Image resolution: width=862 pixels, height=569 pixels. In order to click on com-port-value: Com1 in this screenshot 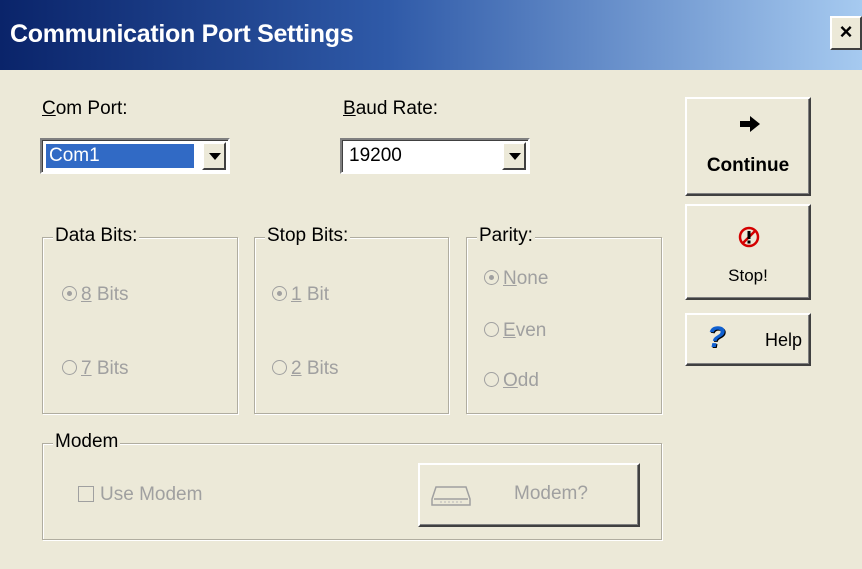, I will do `click(120, 156)`.